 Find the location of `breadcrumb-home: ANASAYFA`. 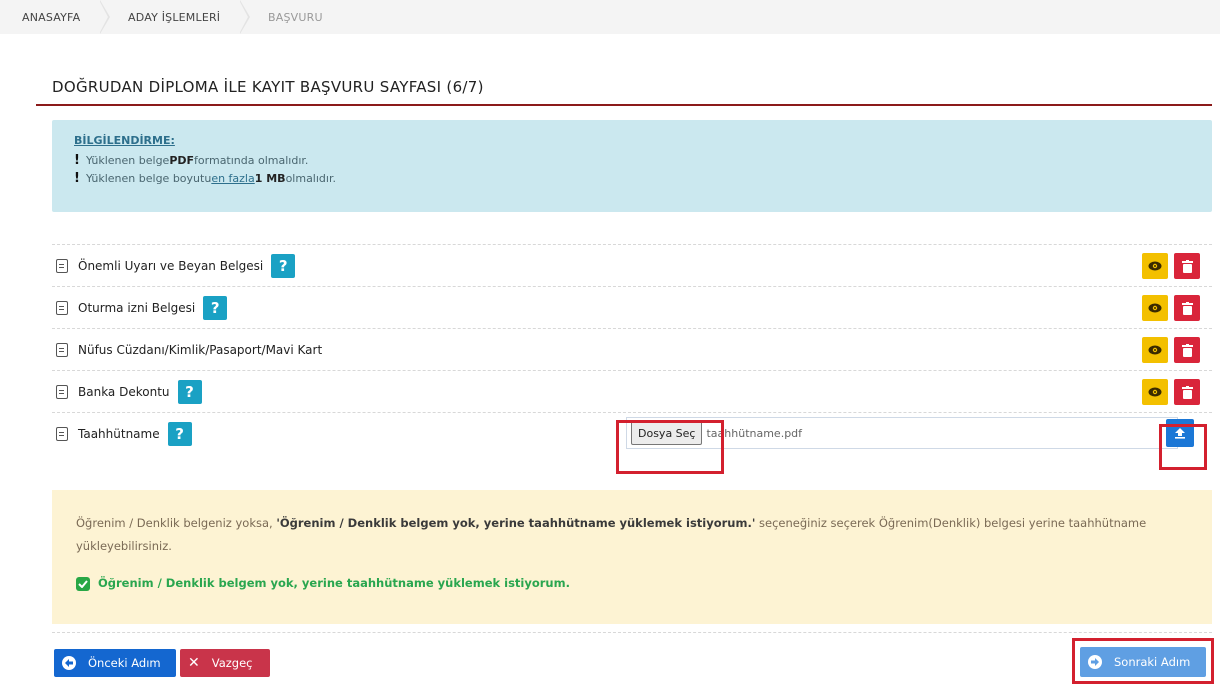

breadcrumb-home: ANASAYFA is located at coordinates (55, 17).